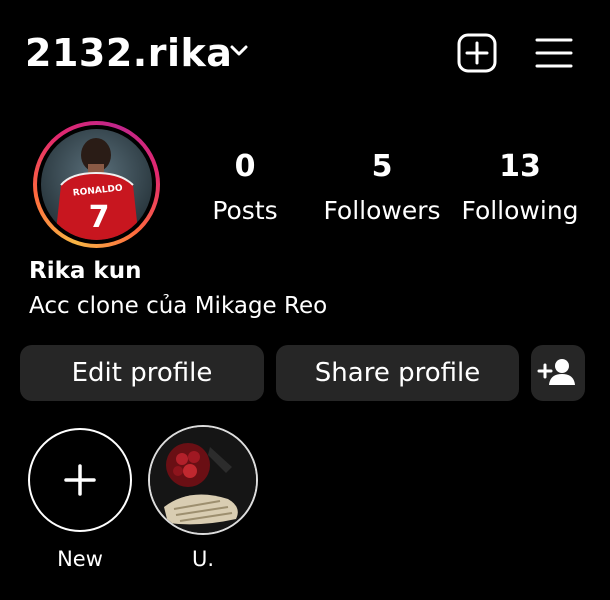  I want to click on username-title: 2132.rika, so click(128, 53).